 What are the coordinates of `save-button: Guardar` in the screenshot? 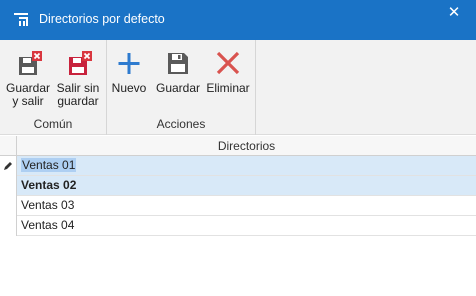 It's located at (178, 71).